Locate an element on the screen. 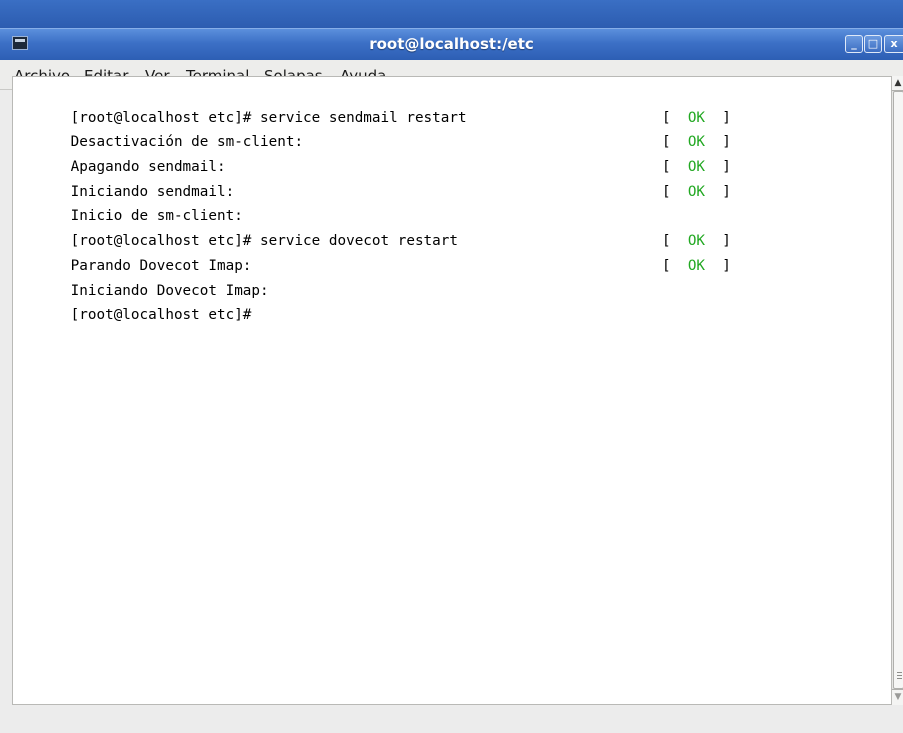  vertical-scrollbar: ▲ ▼ is located at coordinates (897, 390).